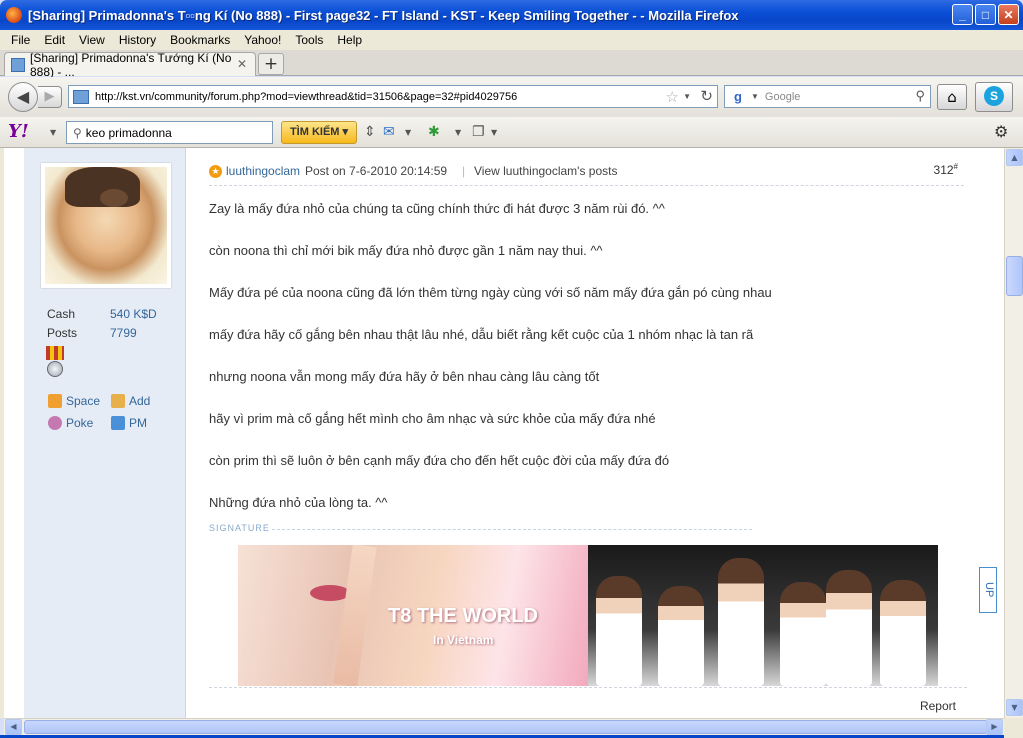 The width and height of the screenshot is (1023, 738). What do you see at coordinates (129, 133) in the screenshot?
I see `yahoo-search-value: keo primadonna` at bounding box center [129, 133].